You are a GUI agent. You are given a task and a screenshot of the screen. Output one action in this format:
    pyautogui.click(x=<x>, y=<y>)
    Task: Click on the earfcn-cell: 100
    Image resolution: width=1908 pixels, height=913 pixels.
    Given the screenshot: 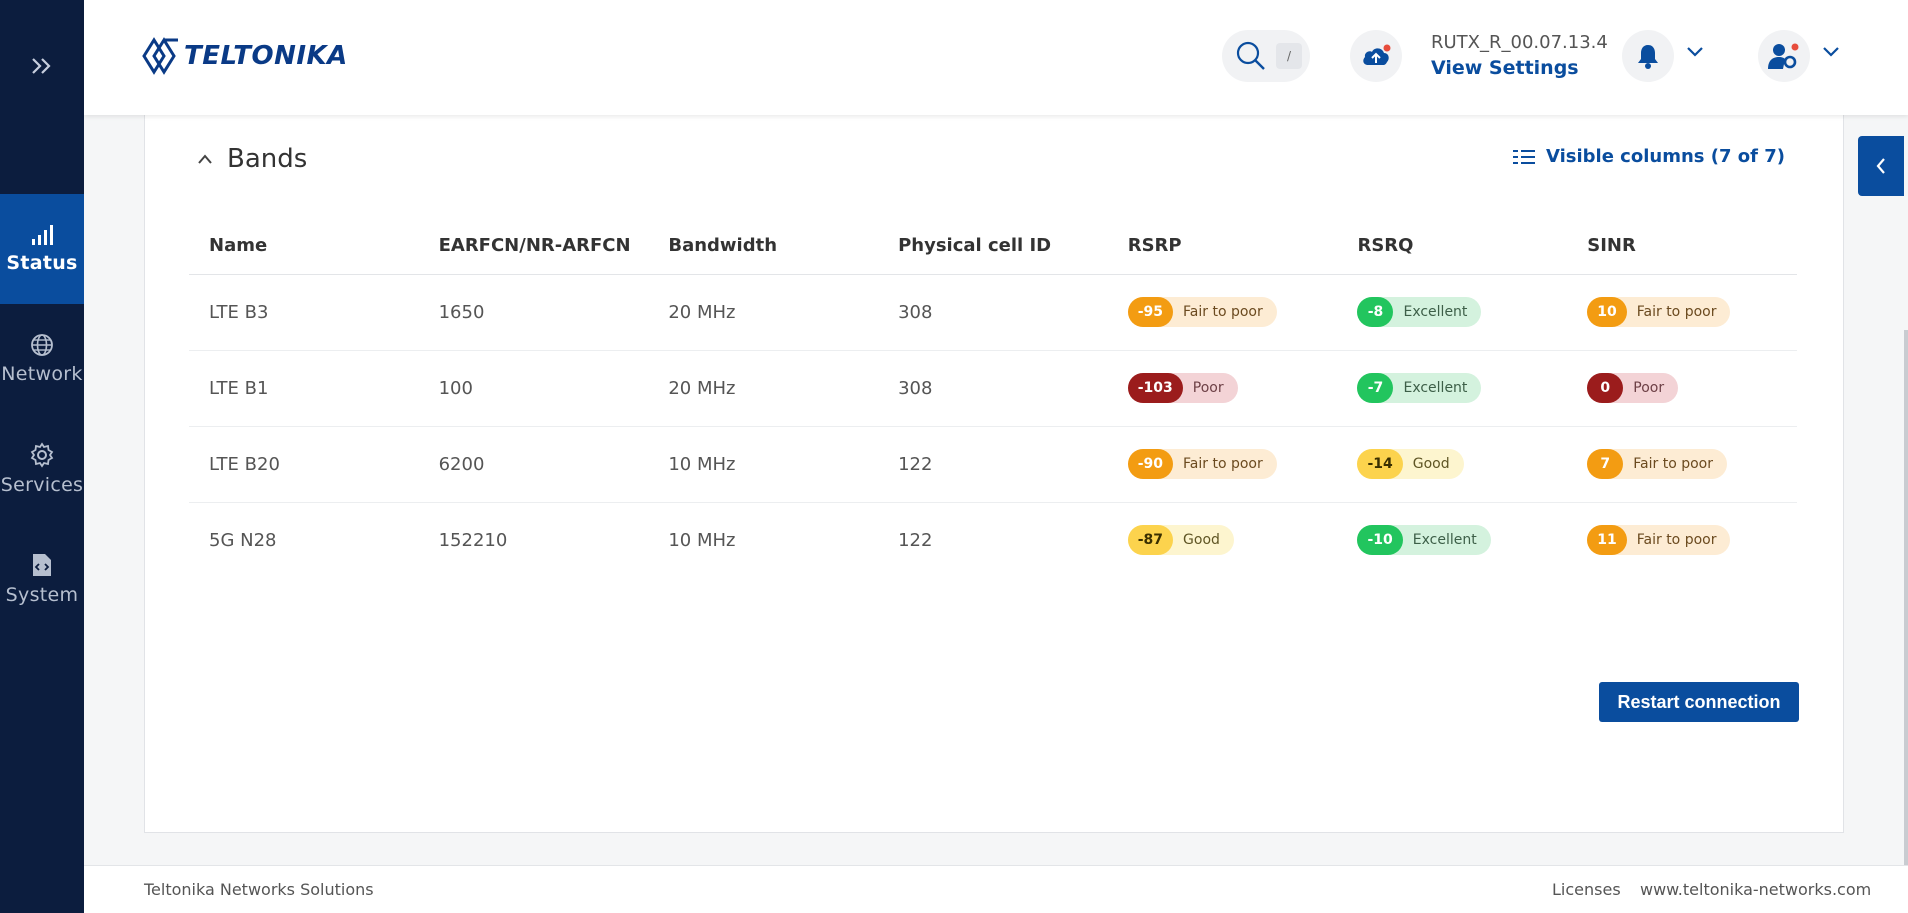 What is the action you would take?
    pyautogui.click(x=533, y=388)
    